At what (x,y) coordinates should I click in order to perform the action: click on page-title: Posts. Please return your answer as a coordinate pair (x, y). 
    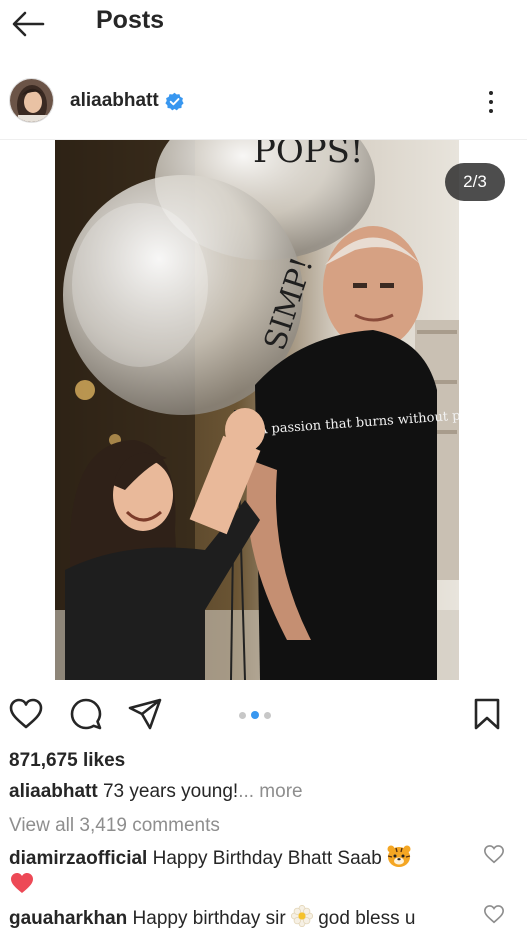
    Looking at the image, I should click on (130, 20).